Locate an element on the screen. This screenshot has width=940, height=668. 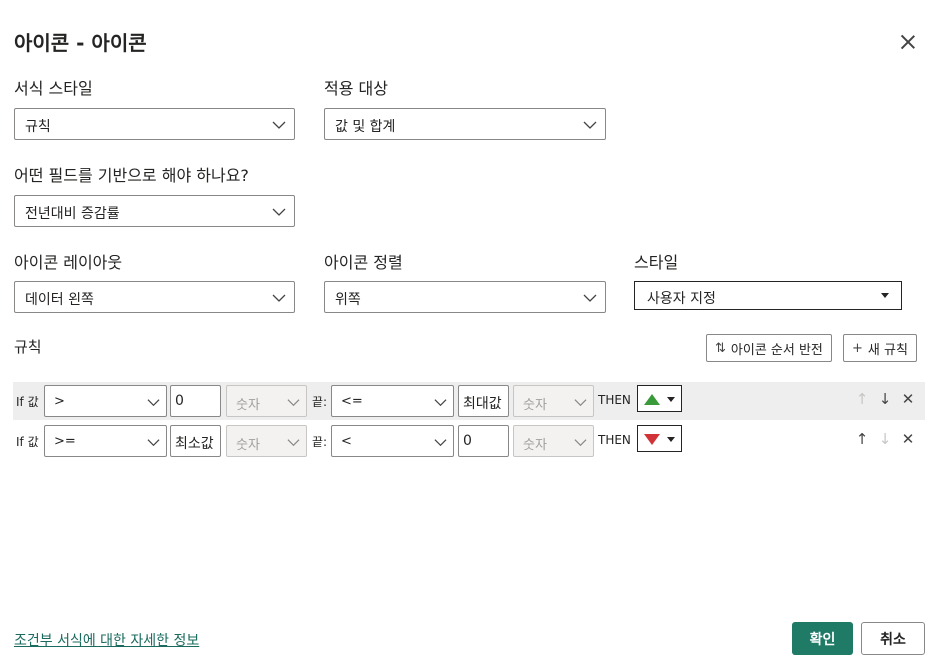
operator-2-value: <= is located at coordinates (352, 401).